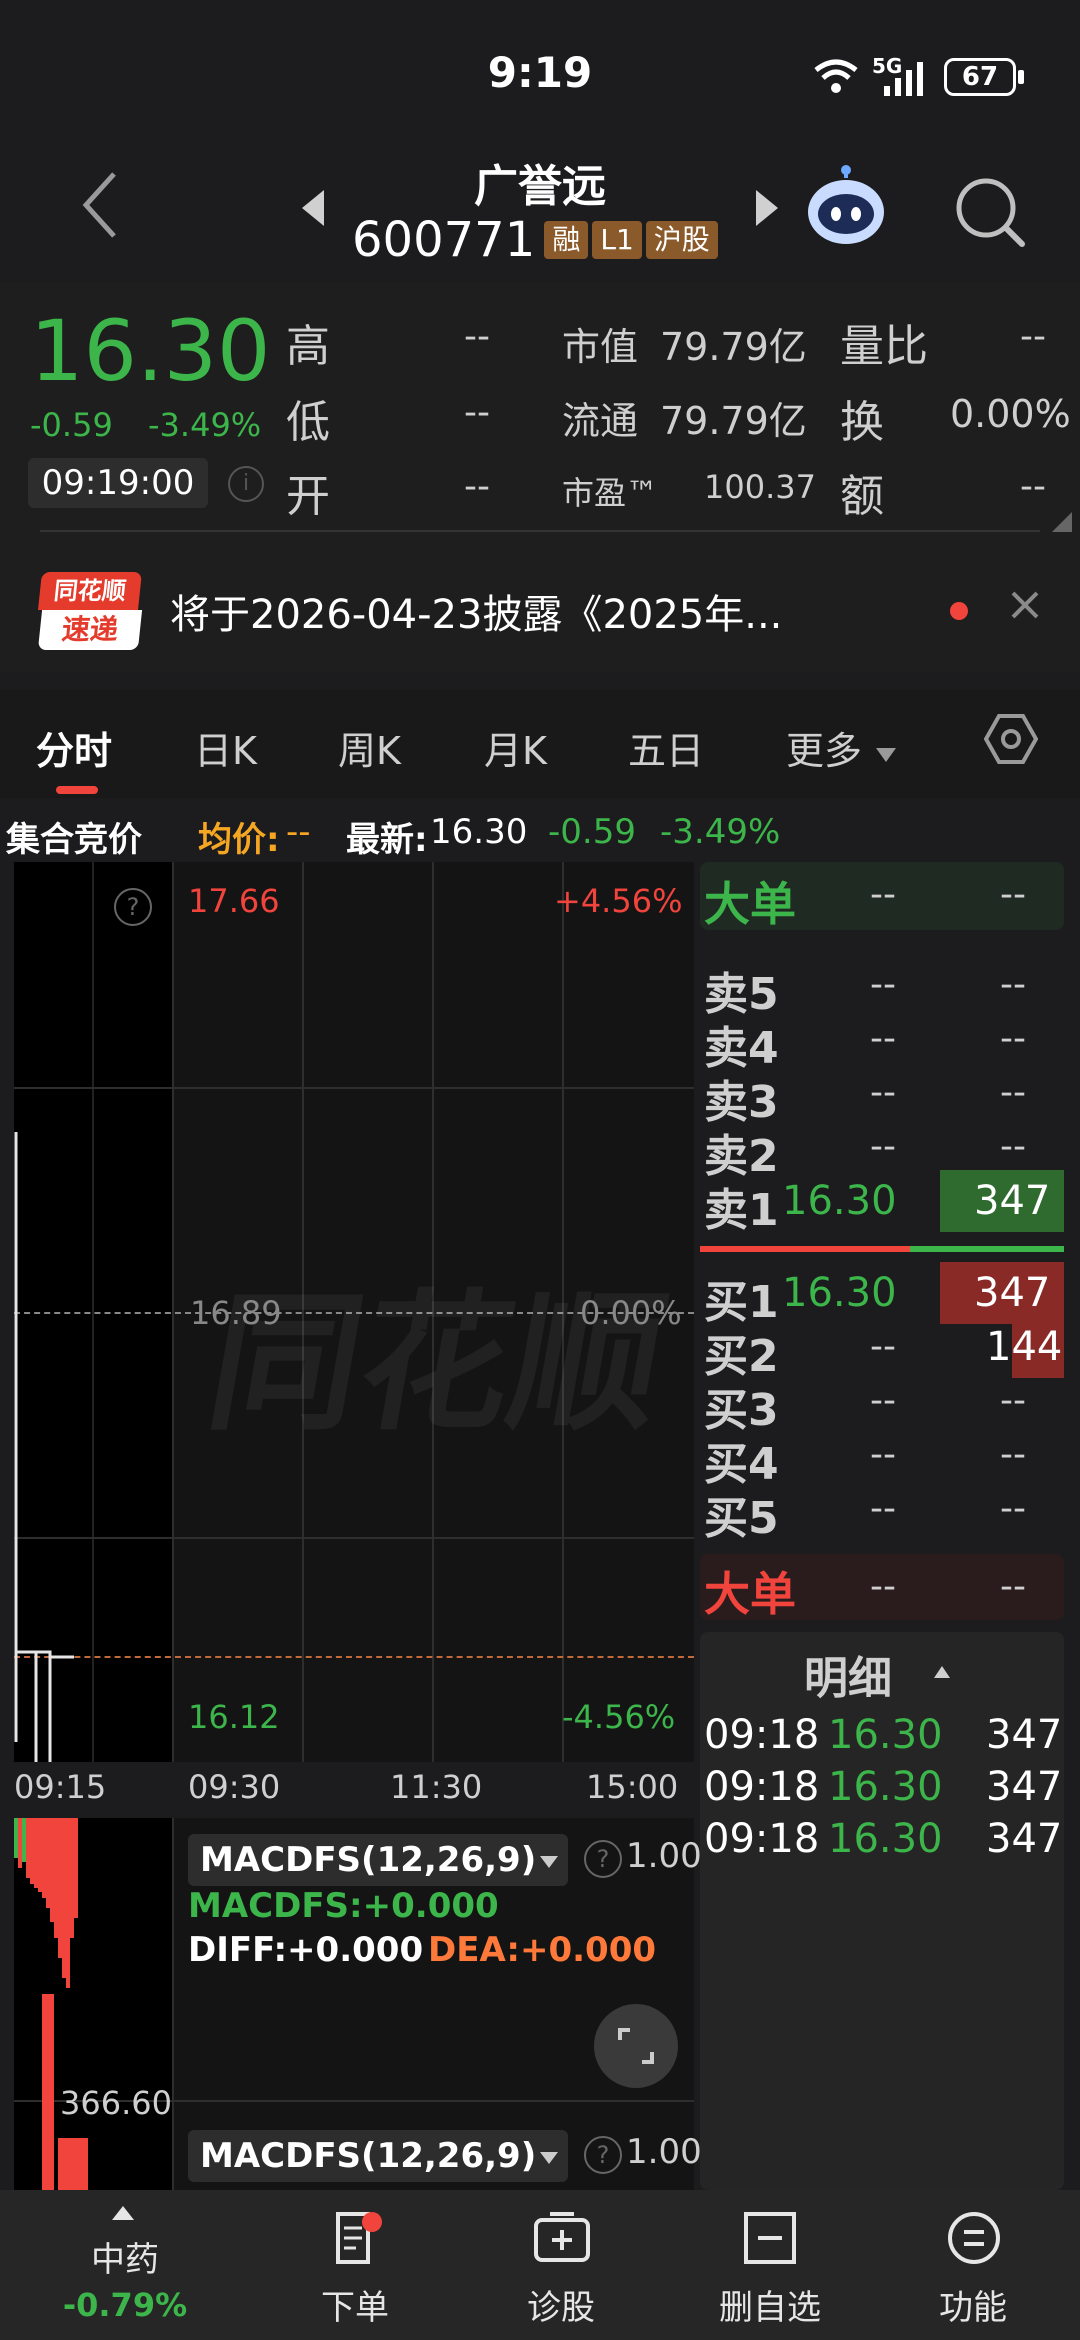 Image resolution: width=1080 pixels, height=2340 pixels. I want to click on remove-watchlist-label: 删自选, so click(770, 2308).